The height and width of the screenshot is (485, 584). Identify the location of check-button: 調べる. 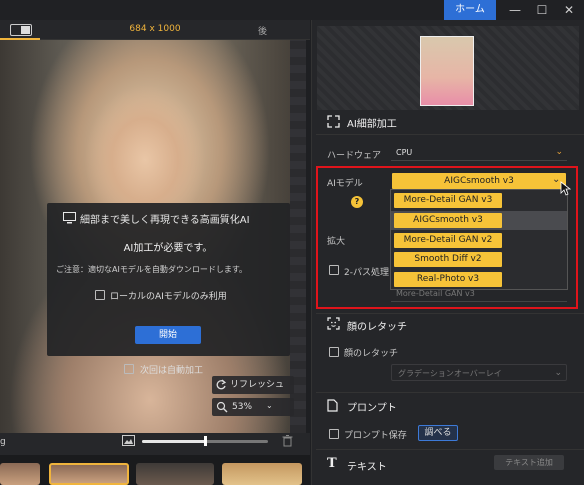
(438, 433).